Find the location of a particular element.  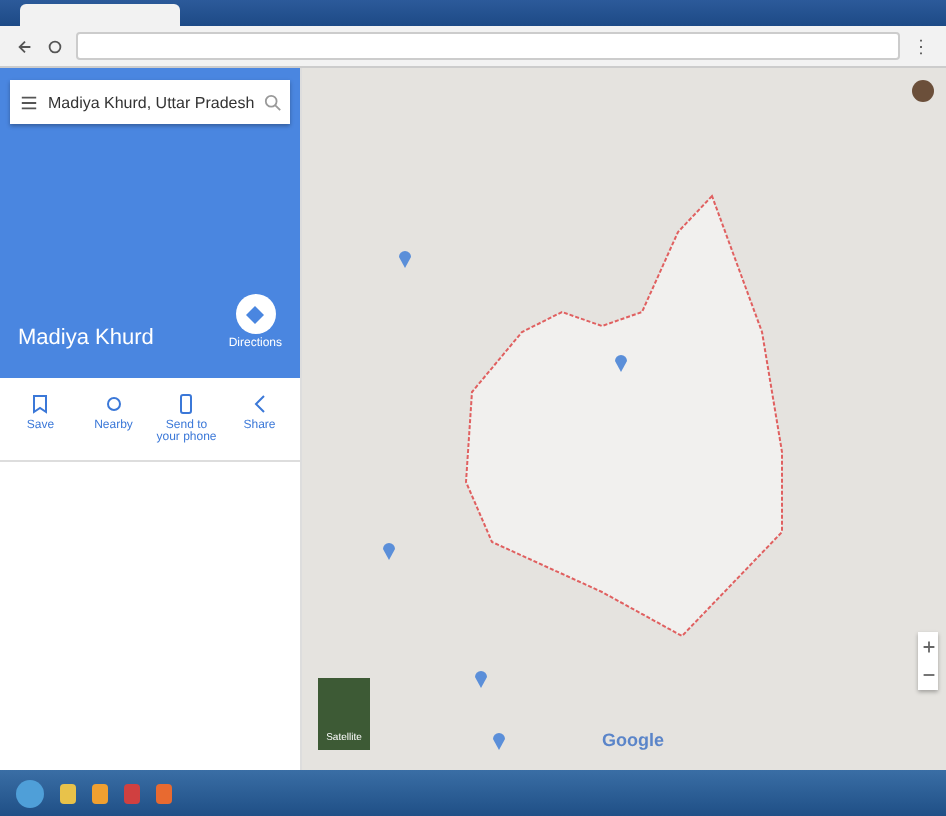

map-logo: Google is located at coordinates (633, 740).